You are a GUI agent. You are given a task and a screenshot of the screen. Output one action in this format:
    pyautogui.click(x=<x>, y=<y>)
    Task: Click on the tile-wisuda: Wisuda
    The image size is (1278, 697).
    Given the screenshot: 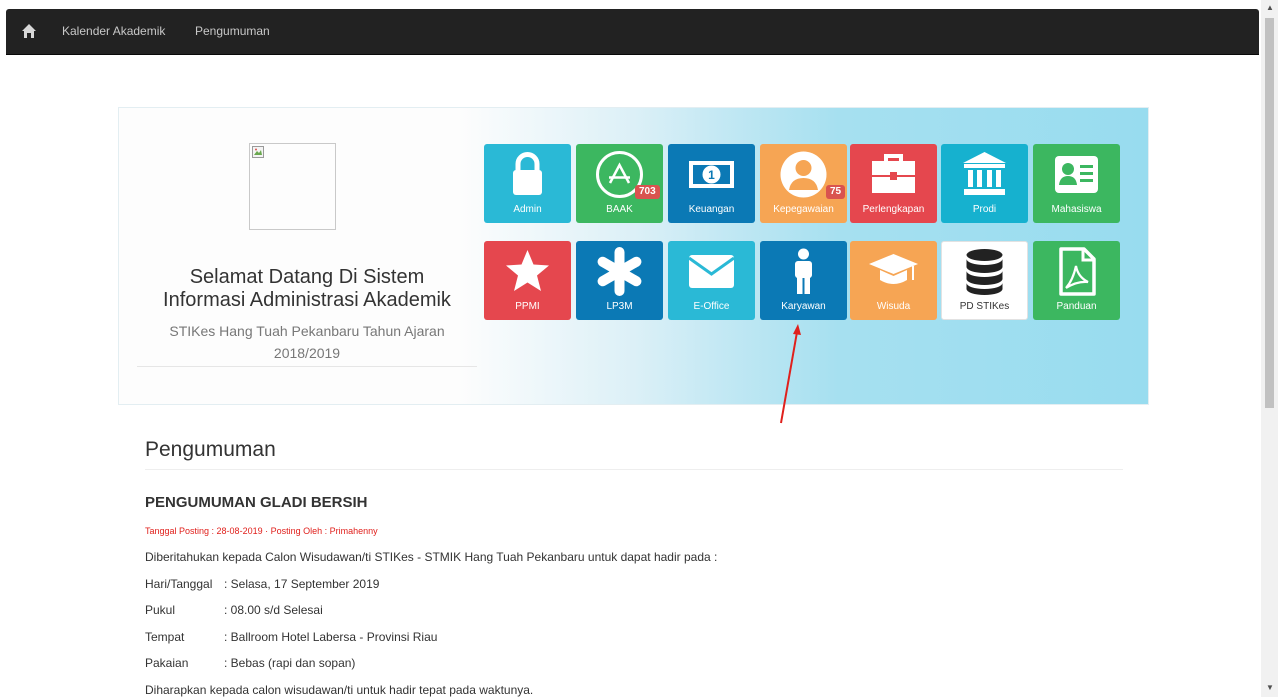 What is the action you would take?
    pyautogui.click(x=893, y=280)
    